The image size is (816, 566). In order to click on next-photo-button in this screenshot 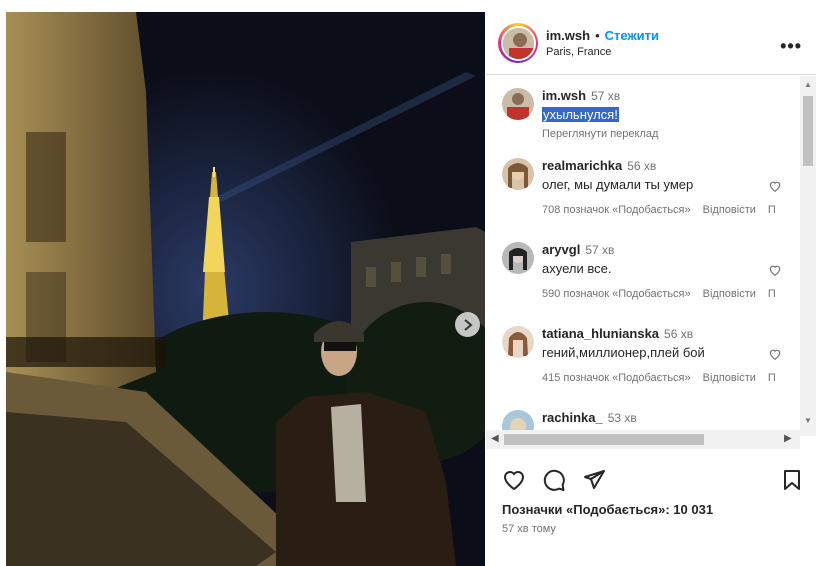, I will do `click(467, 324)`.